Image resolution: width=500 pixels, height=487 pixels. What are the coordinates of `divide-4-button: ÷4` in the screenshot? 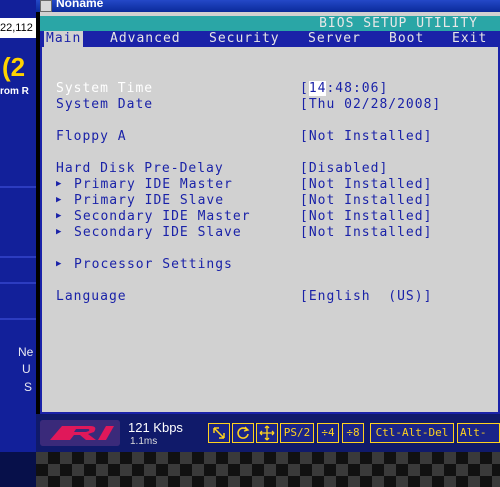 It's located at (328, 433).